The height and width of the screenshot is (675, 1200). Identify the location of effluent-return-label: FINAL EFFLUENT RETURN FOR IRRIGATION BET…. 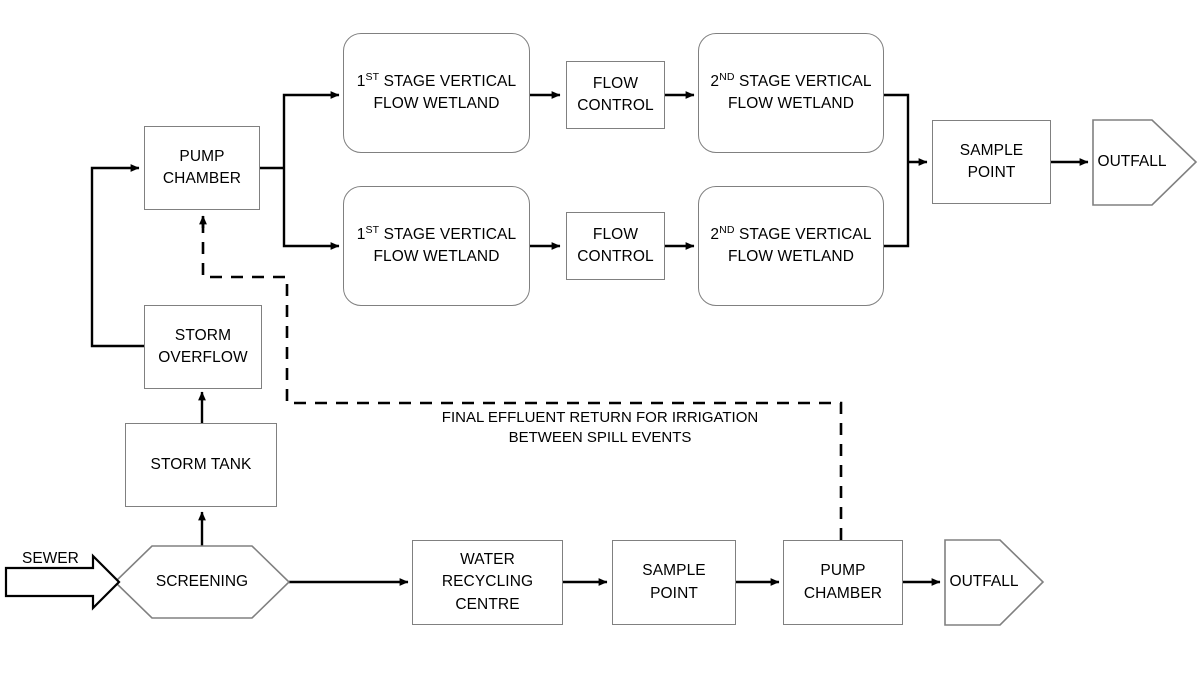
(600, 428).